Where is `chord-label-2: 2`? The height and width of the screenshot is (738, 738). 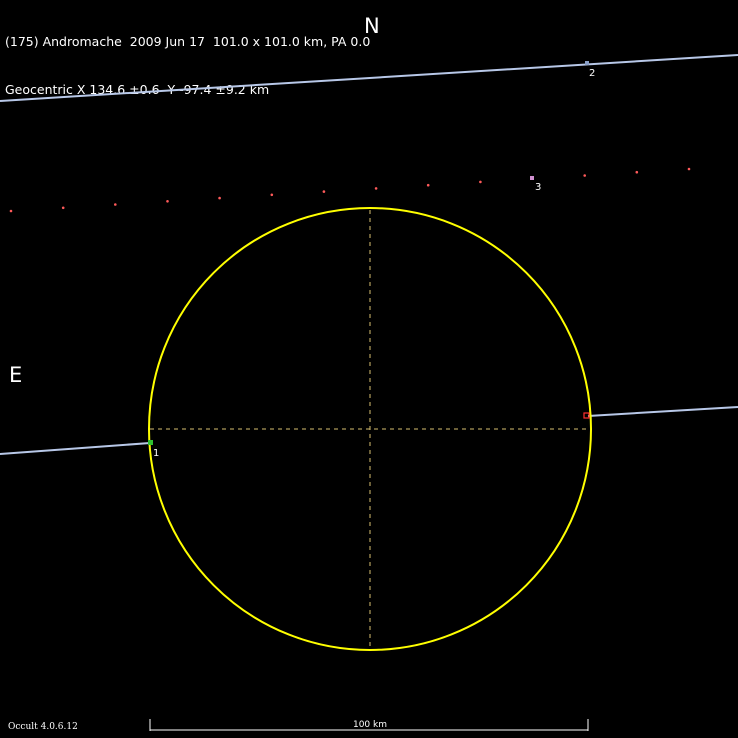 chord-label-2: 2 is located at coordinates (592, 73).